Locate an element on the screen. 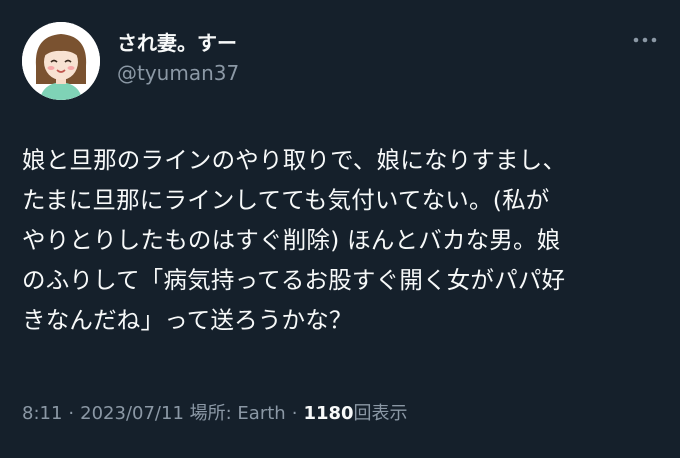 This screenshot has height=458, width=680. avatar-illustration is located at coordinates (61, 61).